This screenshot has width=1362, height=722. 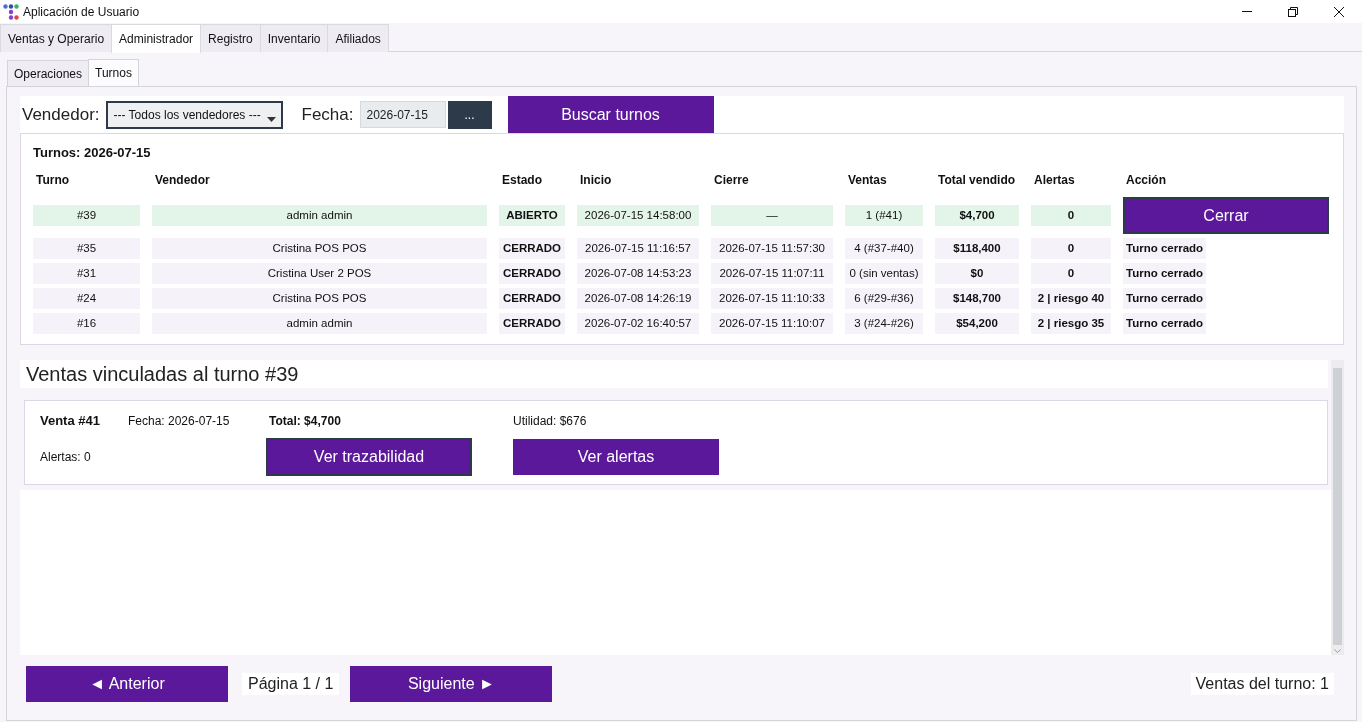 I want to click on column-header: Estado, so click(x=522, y=180).